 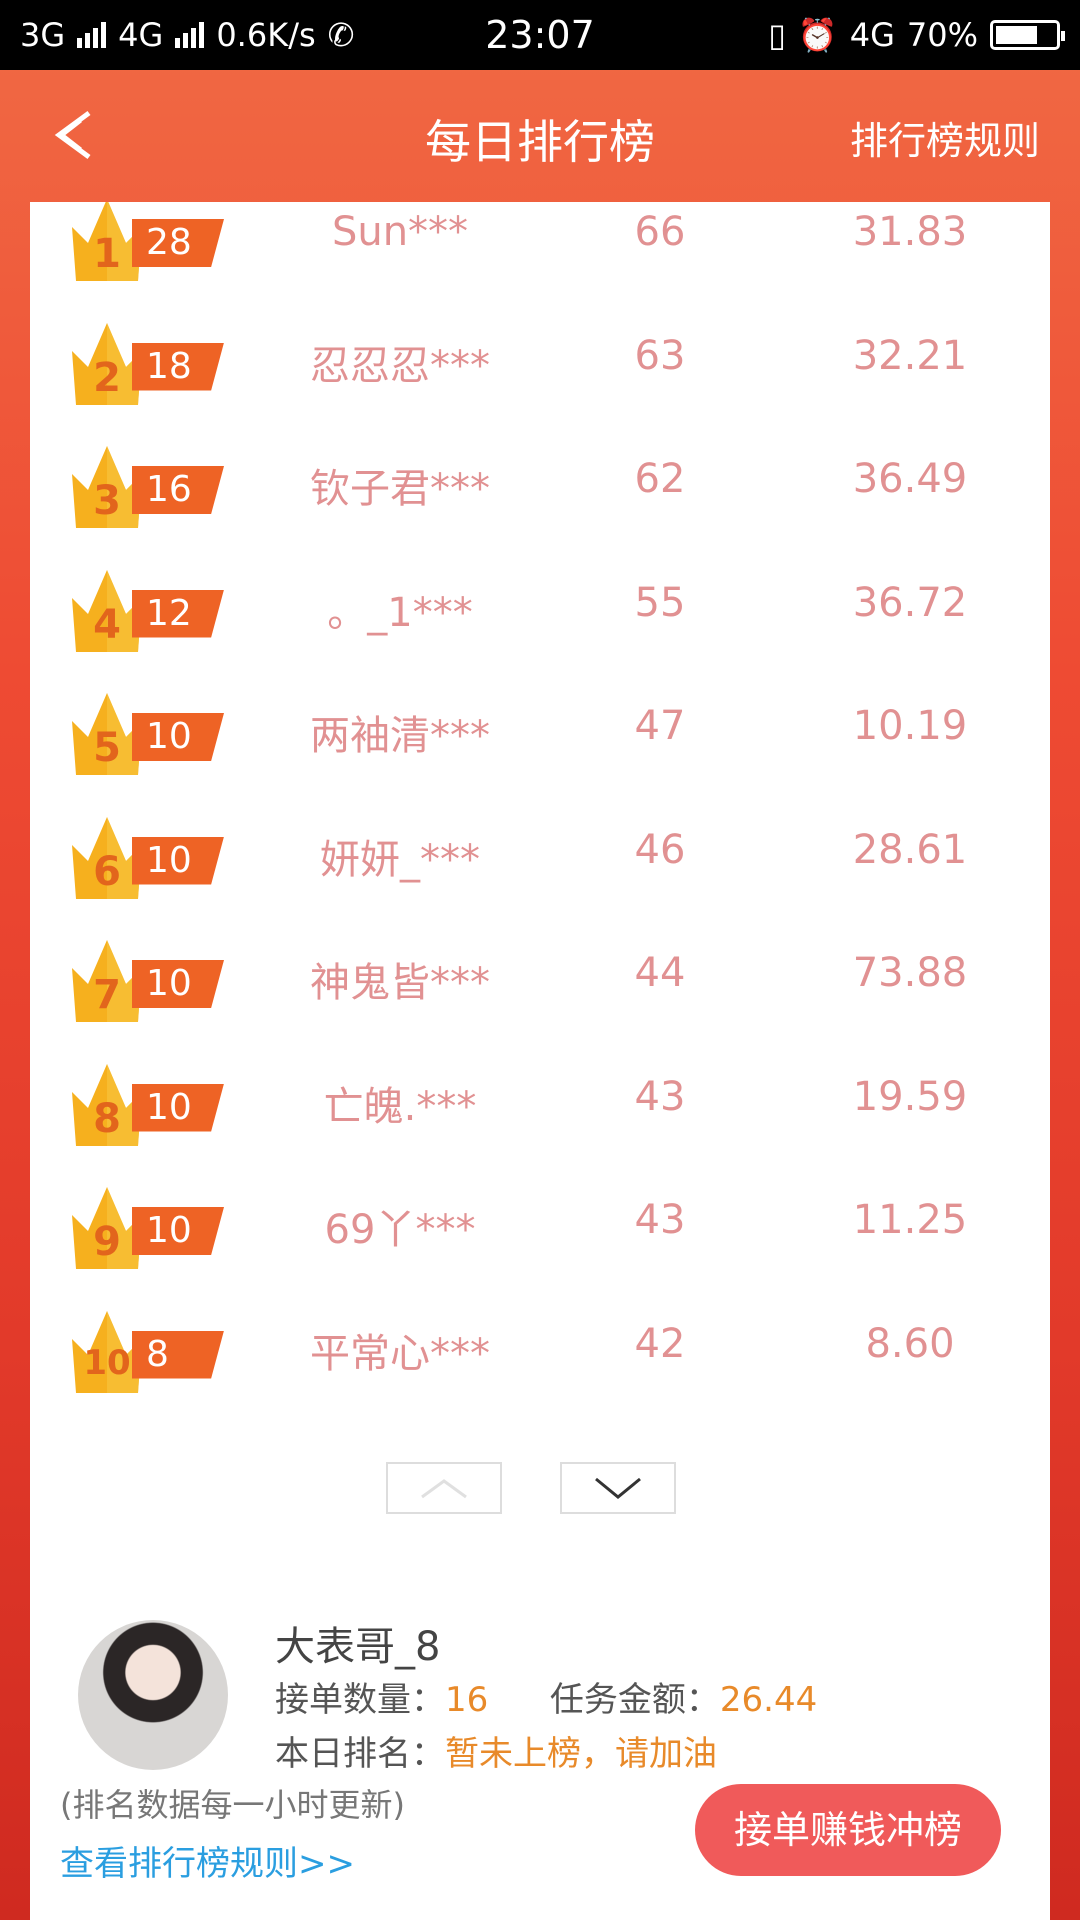 I want to click on user-name: 大表哥_8, so click(x=358, y=1647).